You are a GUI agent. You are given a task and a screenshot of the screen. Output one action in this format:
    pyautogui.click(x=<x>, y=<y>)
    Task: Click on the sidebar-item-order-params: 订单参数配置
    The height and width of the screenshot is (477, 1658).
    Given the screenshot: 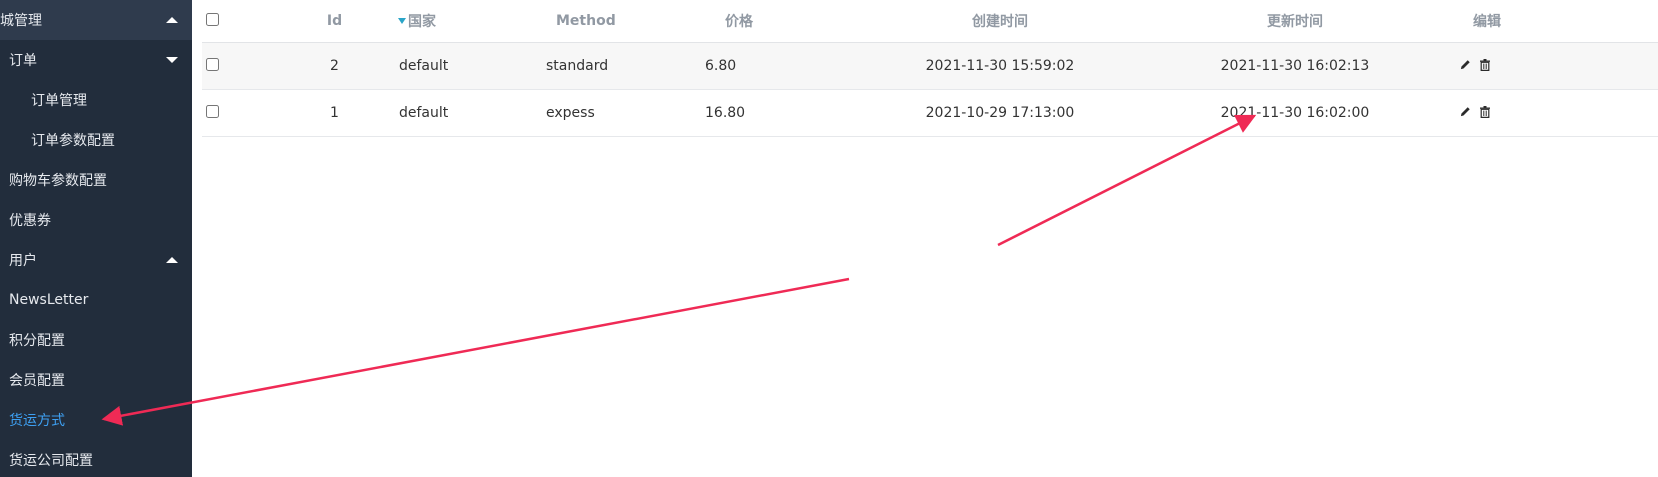 What is the action you would take?
    pyautogui.click(x=96, y=140)
    